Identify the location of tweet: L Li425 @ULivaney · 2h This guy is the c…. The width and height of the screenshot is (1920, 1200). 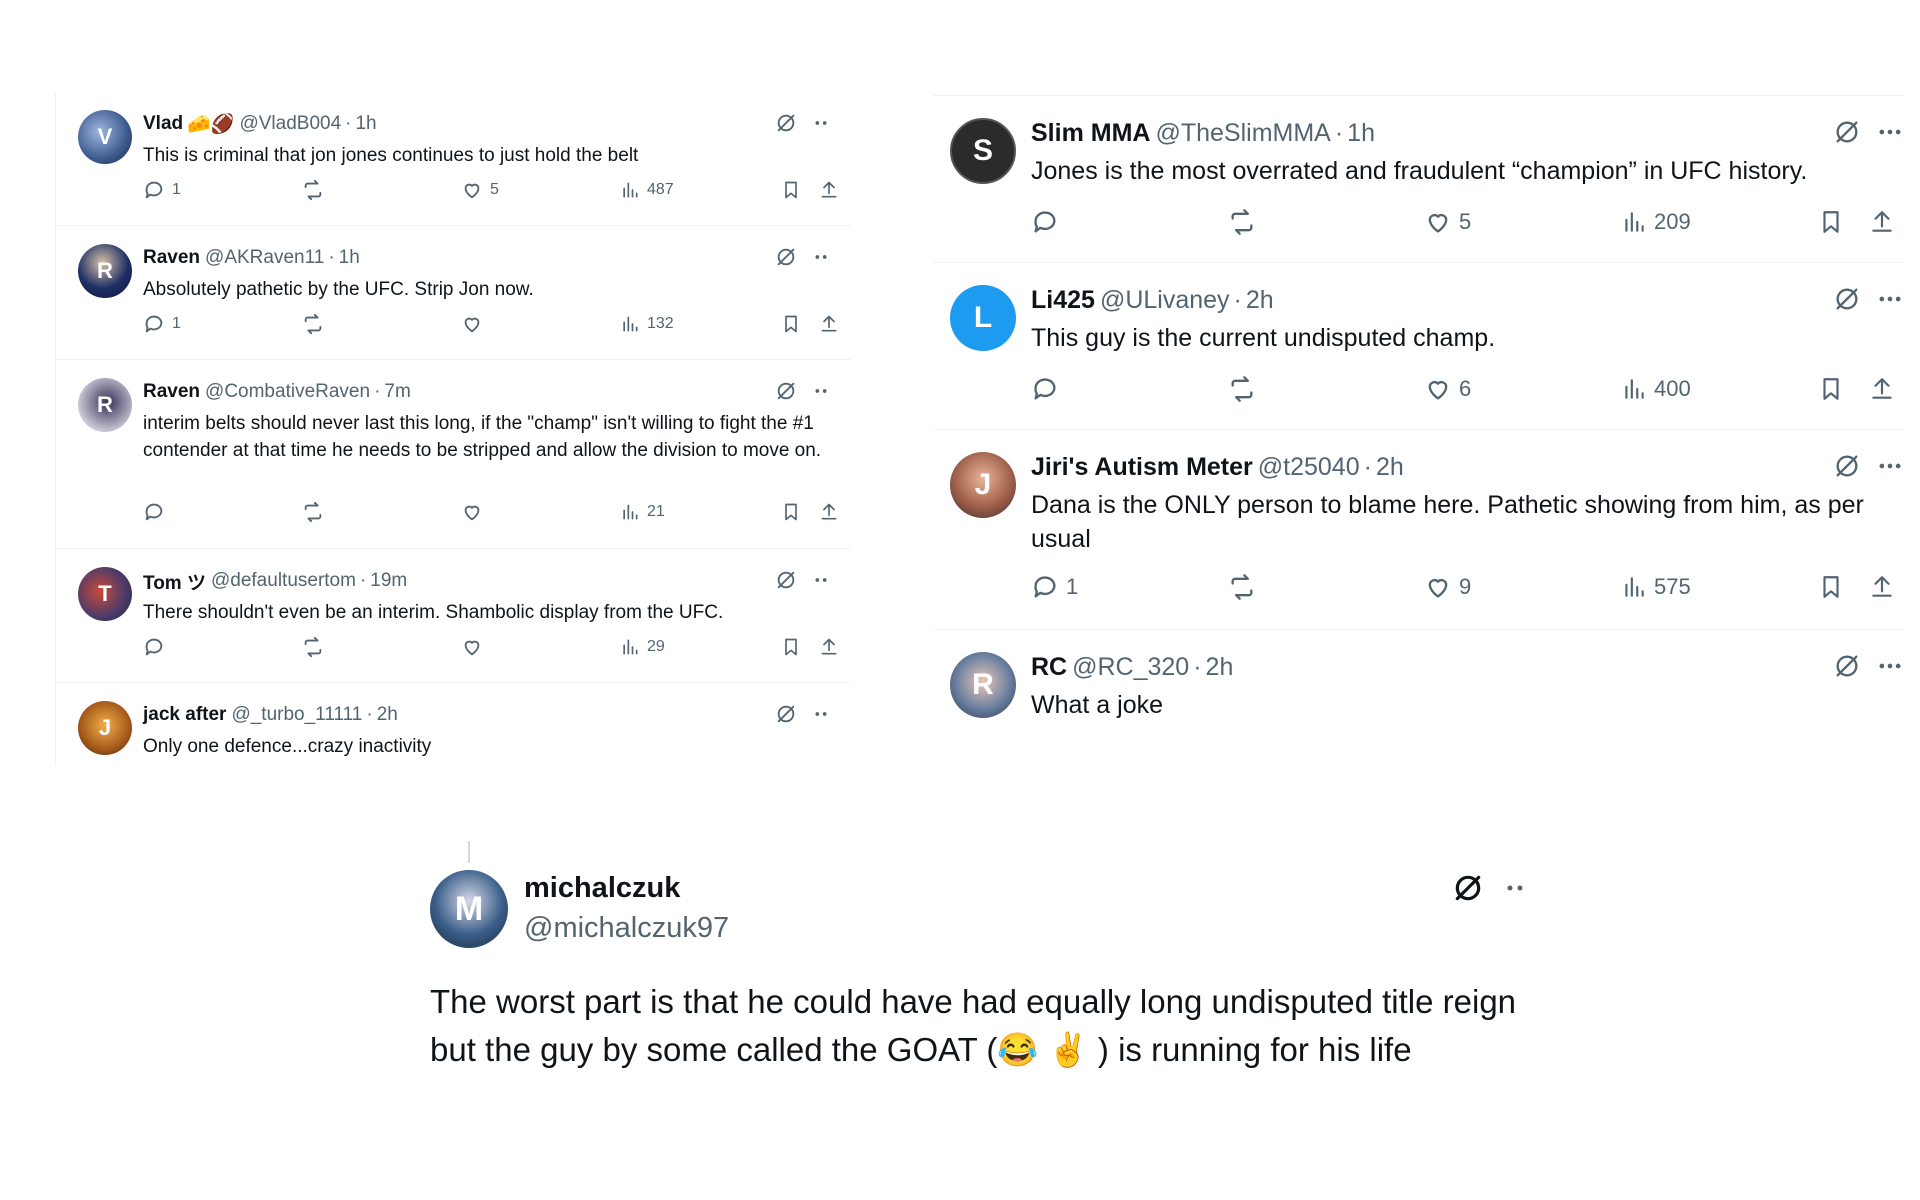
(1419, 346).